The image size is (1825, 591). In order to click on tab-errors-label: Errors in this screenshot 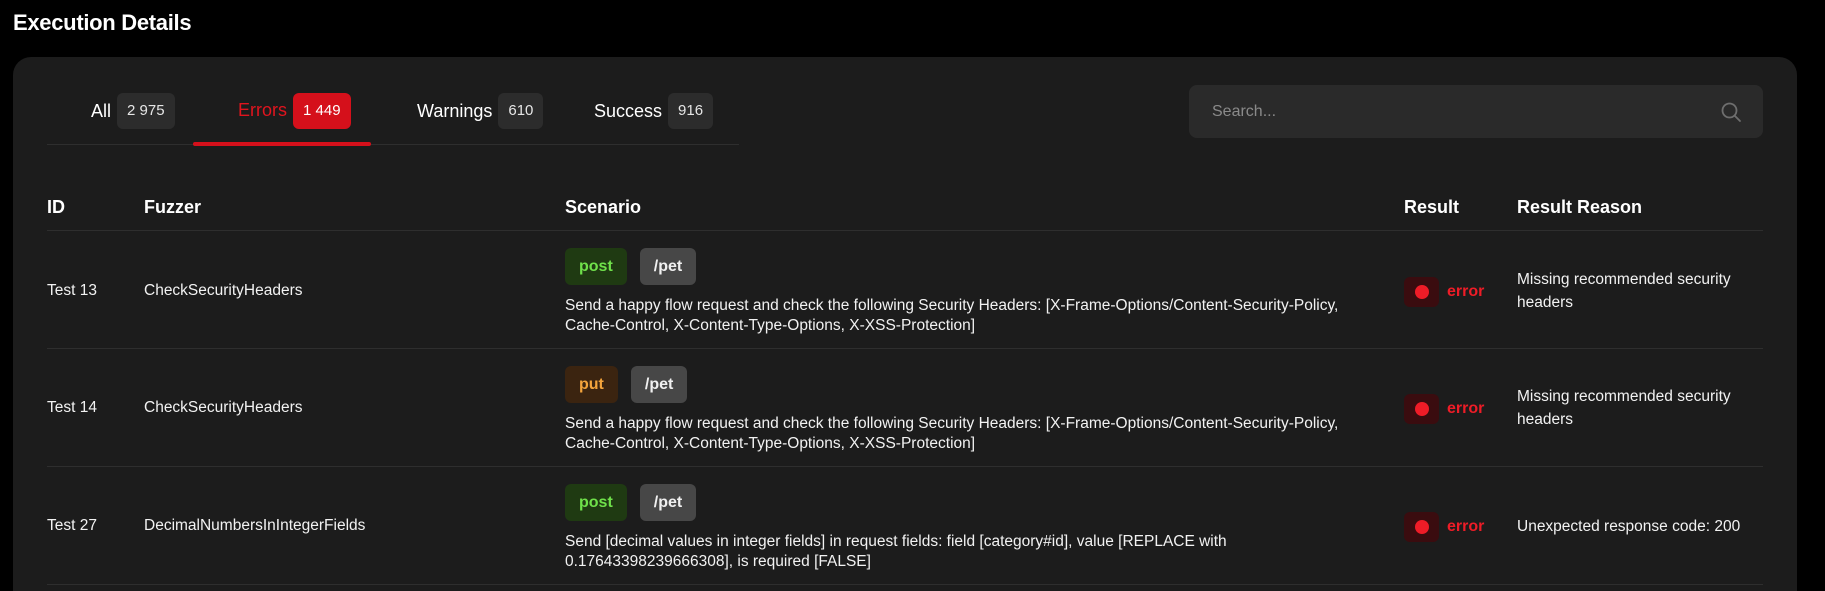, I will do `click(262, 109)`.